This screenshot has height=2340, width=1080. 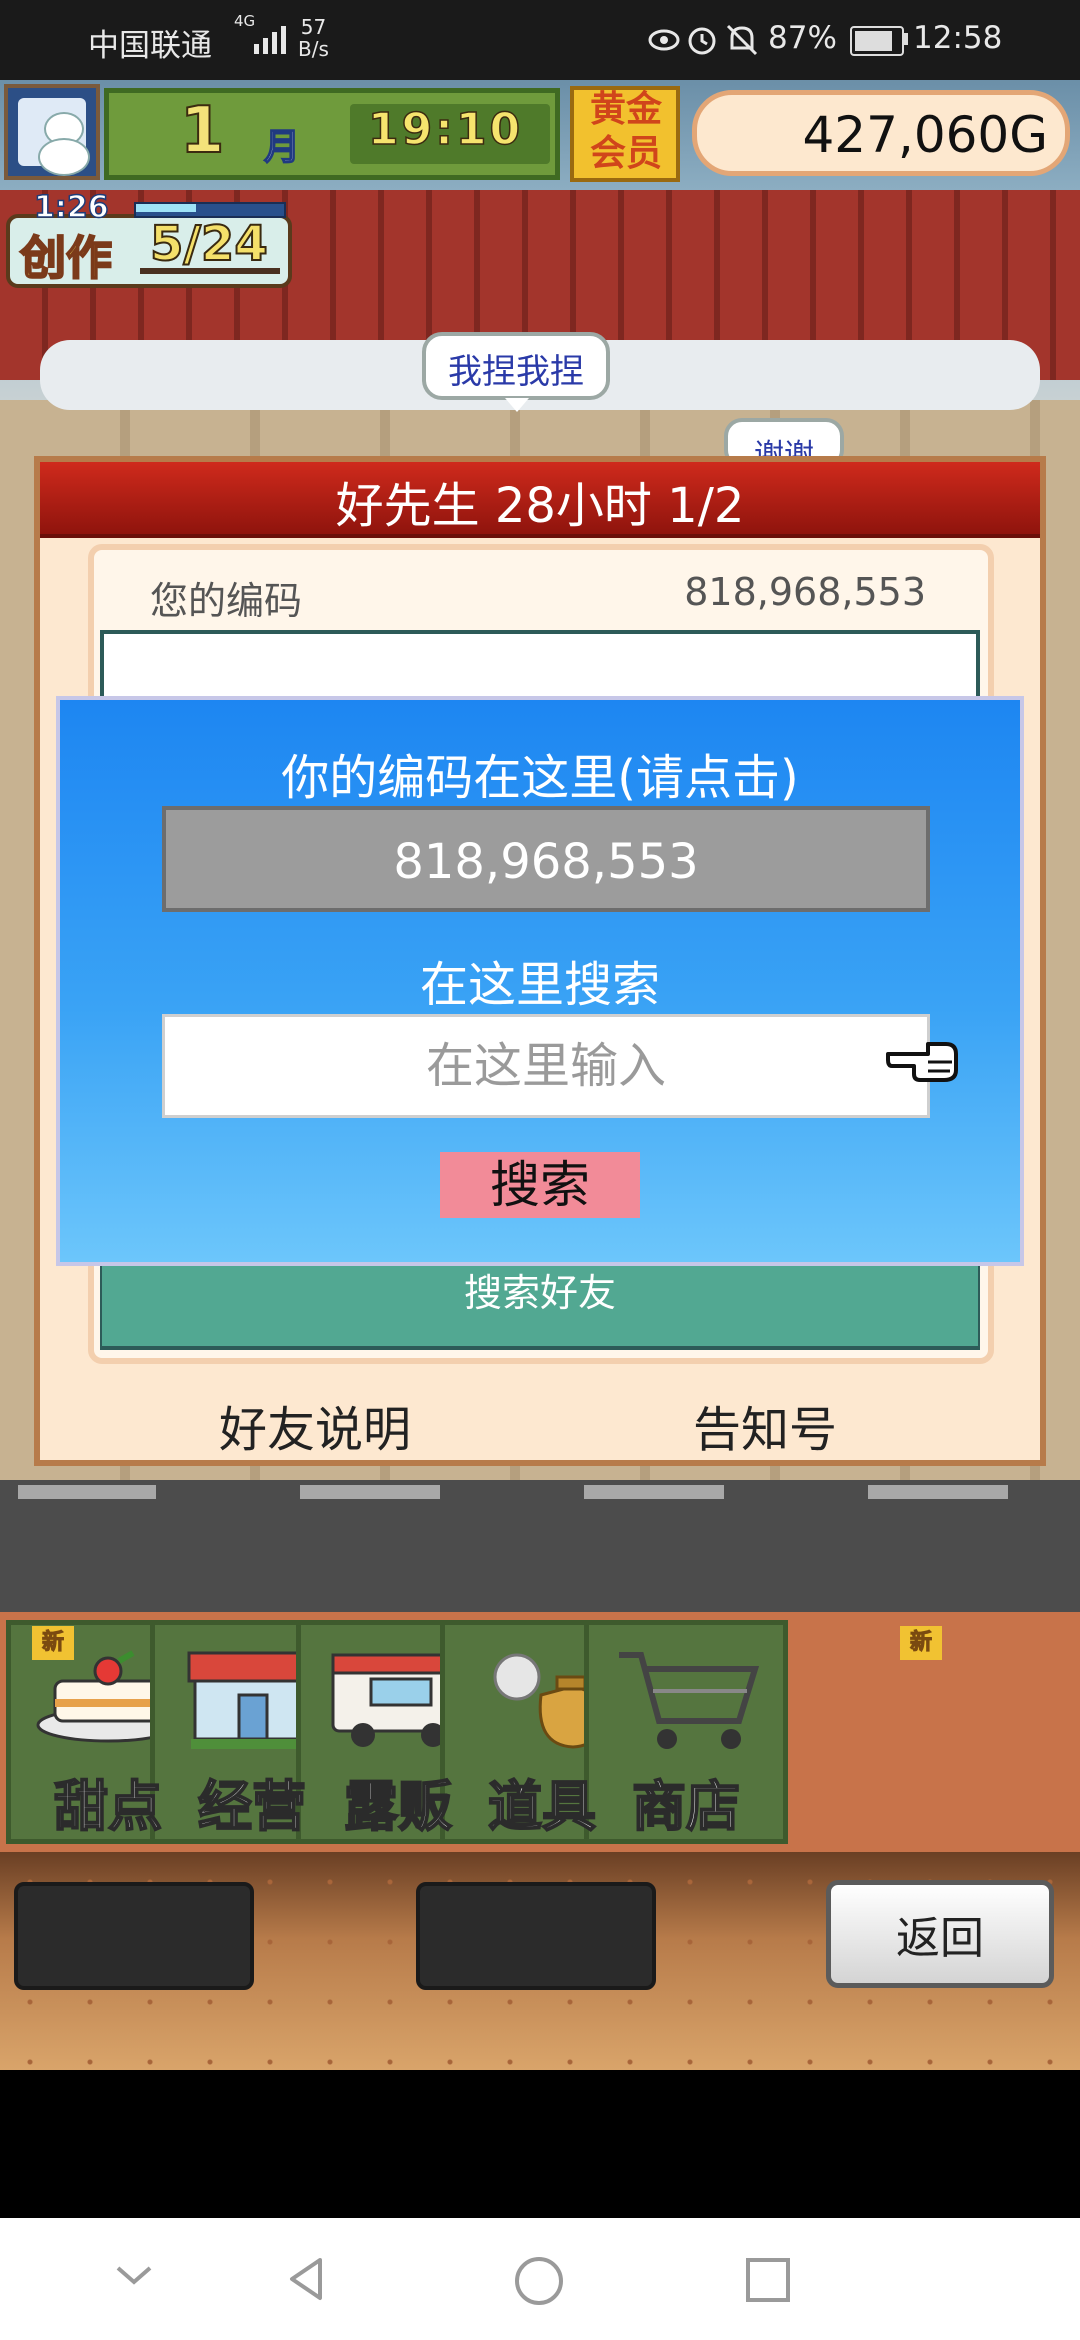 What do you see at coordinates (517, 405) in the screenshot?
I see `speech-bubble-tail` at bounding box center [517, 405].